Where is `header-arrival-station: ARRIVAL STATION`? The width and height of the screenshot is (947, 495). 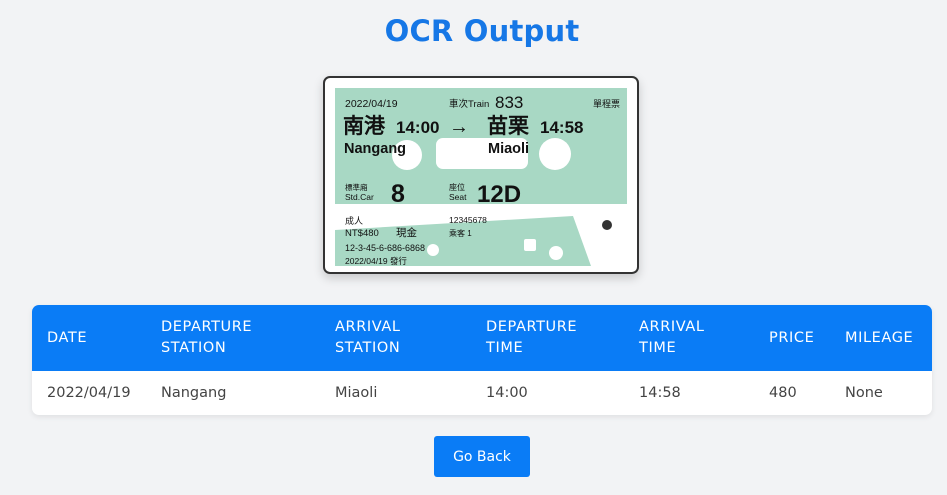
header-arrival-station: ARRIVAL STATION is located at coordinates (368, 337).